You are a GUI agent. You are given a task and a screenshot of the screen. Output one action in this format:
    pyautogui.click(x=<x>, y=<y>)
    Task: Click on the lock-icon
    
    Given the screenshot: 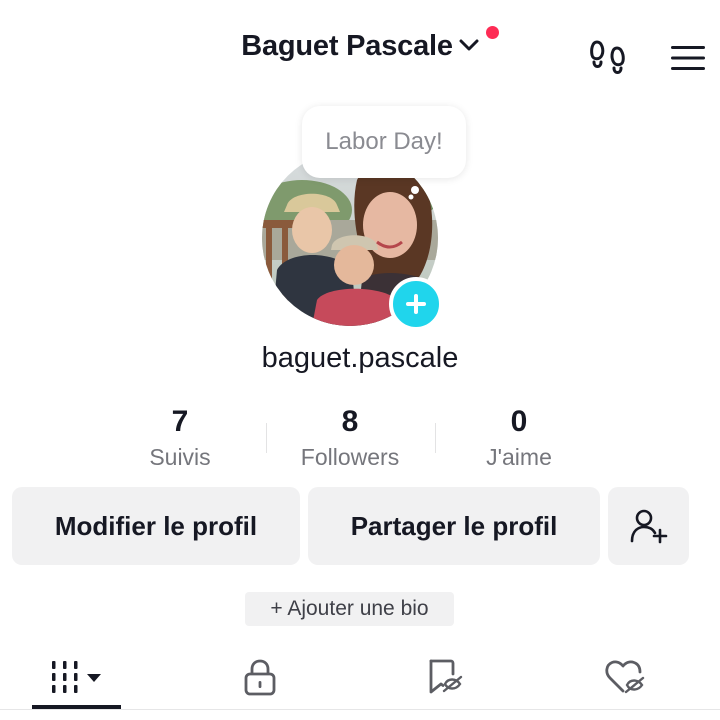 What is the action you would take?
    pyautogui.click(x=259, y=677)
    